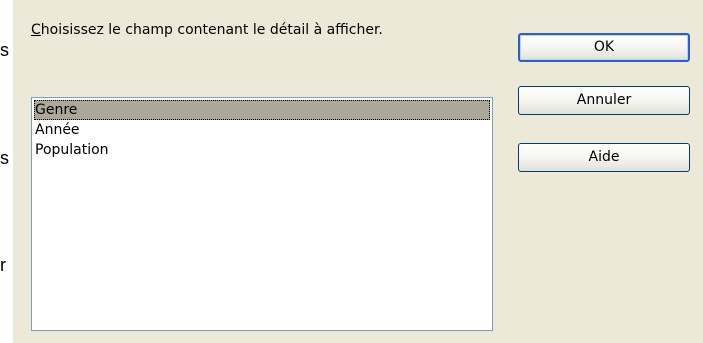  I want to click on list-item-genre: Genre, so click(262, 110).